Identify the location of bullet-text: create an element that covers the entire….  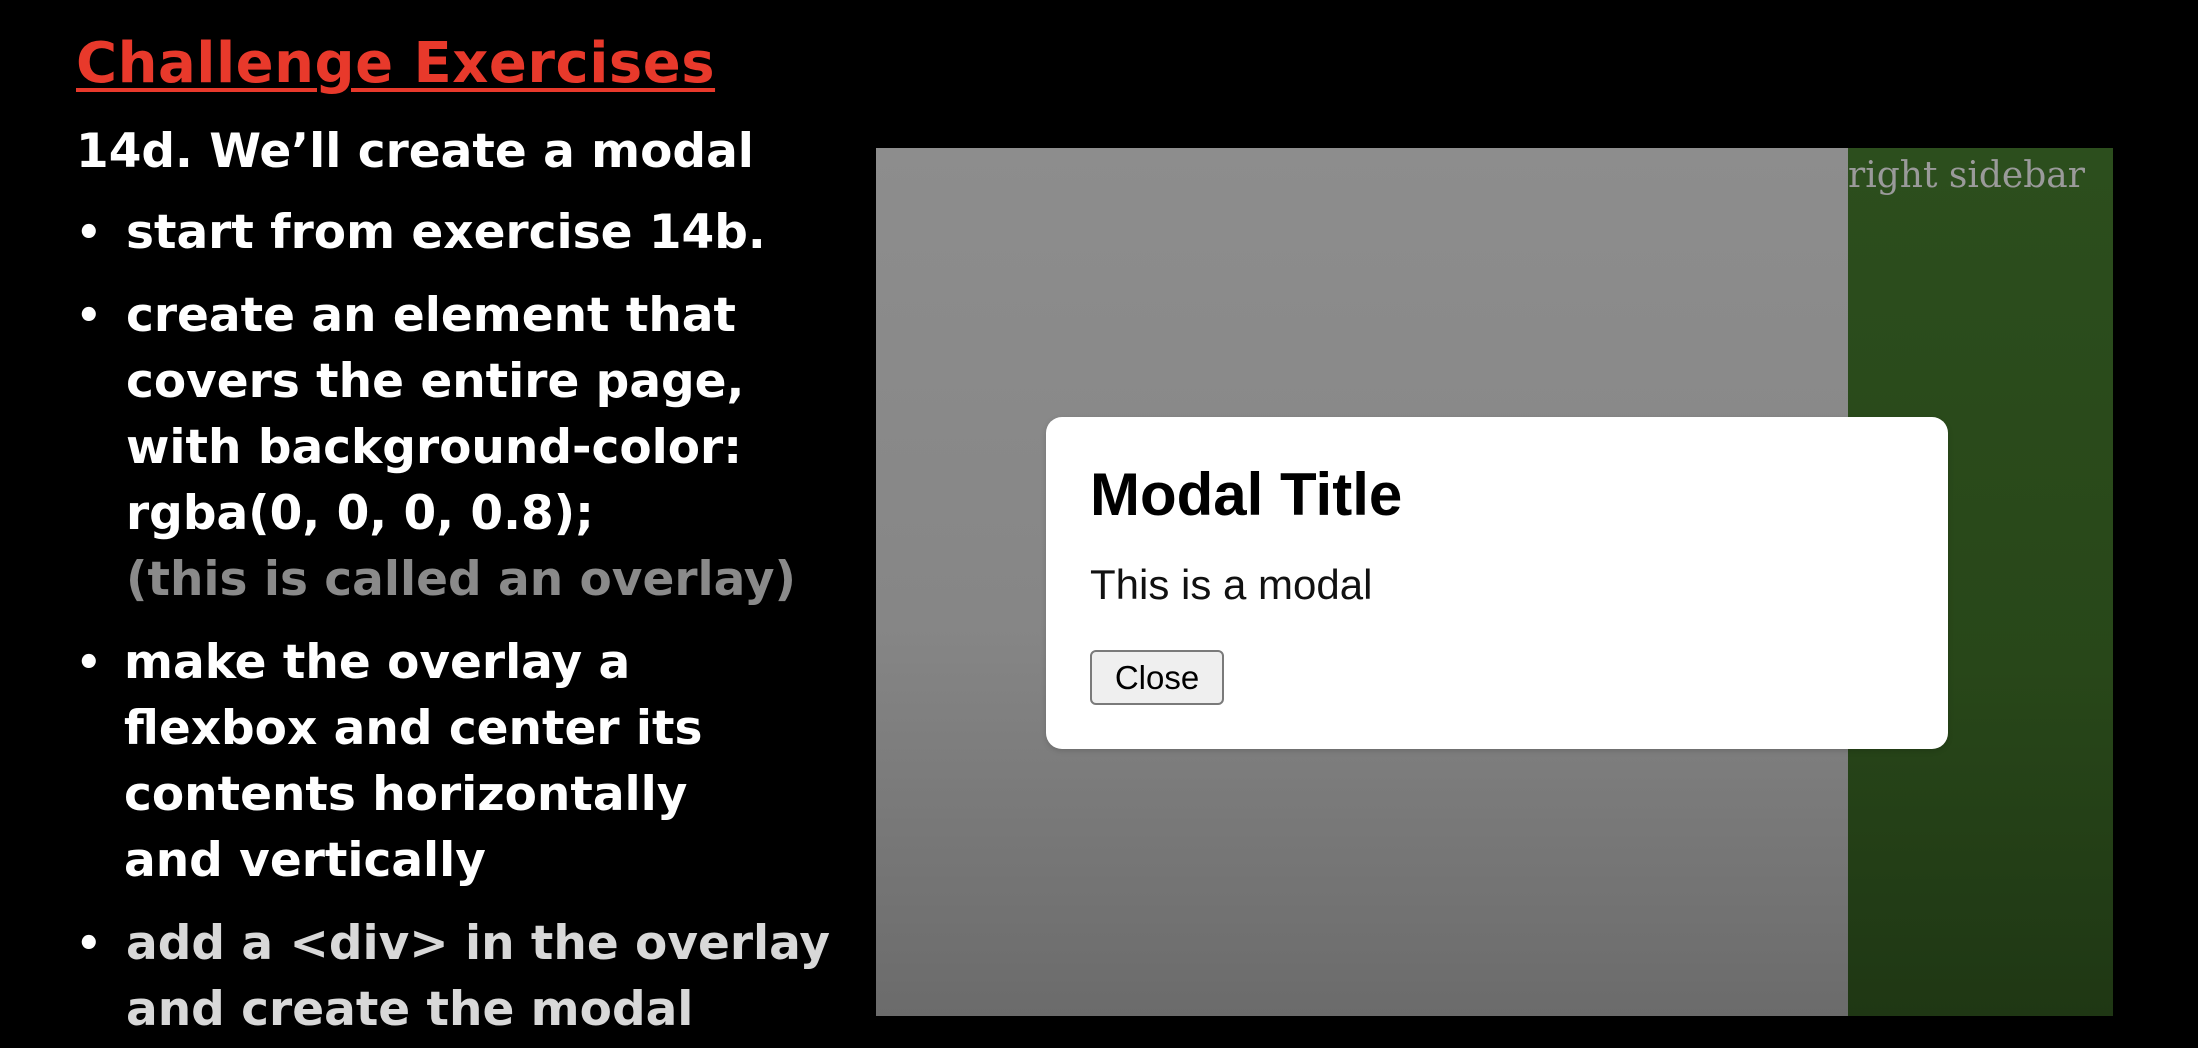
(461, 448).